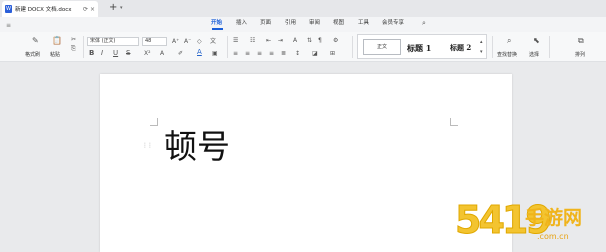  I want to click on menu-item-tools: 工具, so click(363, 23).